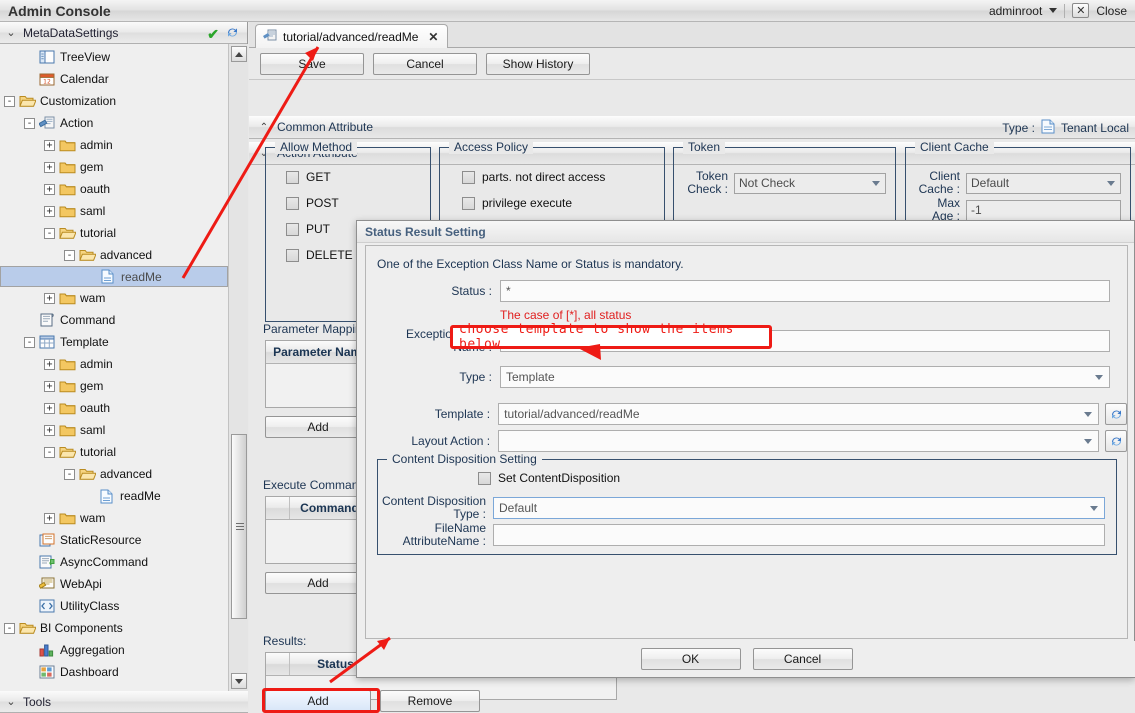 The image size is (1135, 713). What do you see at coordinates (1053, 10) in the screenshot?
I see `chevron-down-icon` at bounding box center [1053, 10].